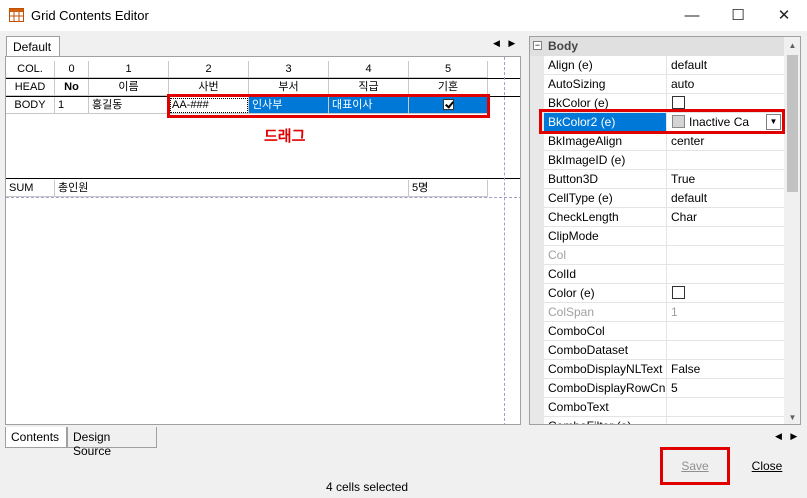  I want to click on close-window-button: ✕, so click(784, 15).